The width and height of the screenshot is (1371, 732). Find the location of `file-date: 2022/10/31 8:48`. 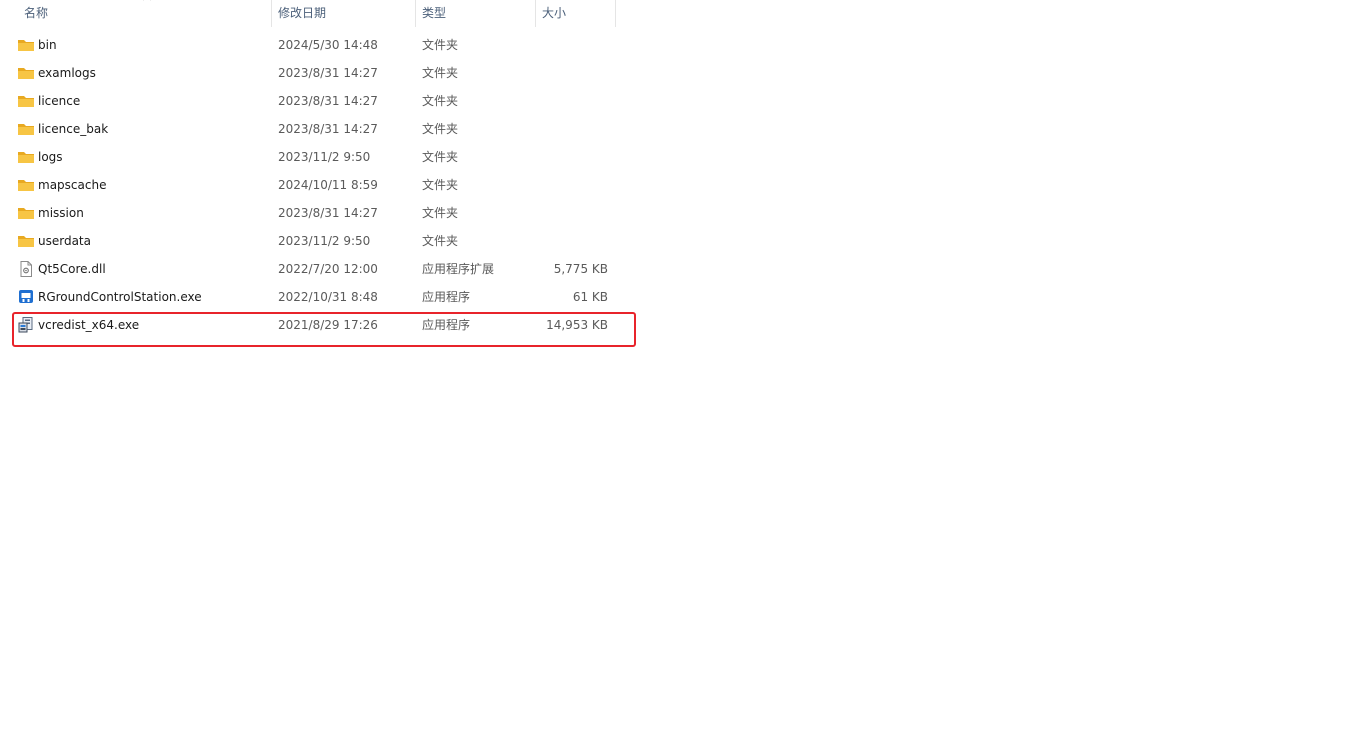

file-date: 2022/10/31 8:48 is located at coordinates (328, 297).